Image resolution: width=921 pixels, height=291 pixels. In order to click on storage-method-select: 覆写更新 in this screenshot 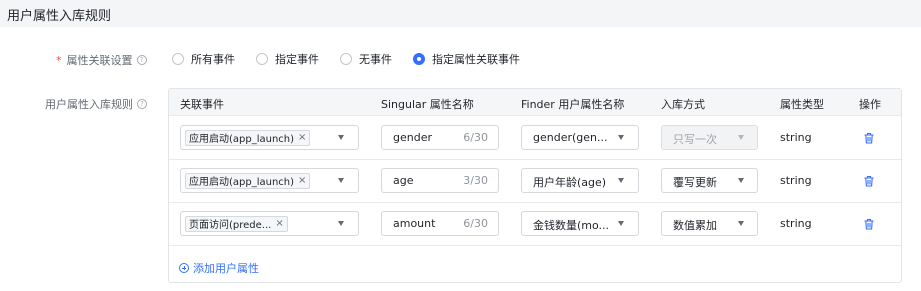, I will do `click(709, 180)`.